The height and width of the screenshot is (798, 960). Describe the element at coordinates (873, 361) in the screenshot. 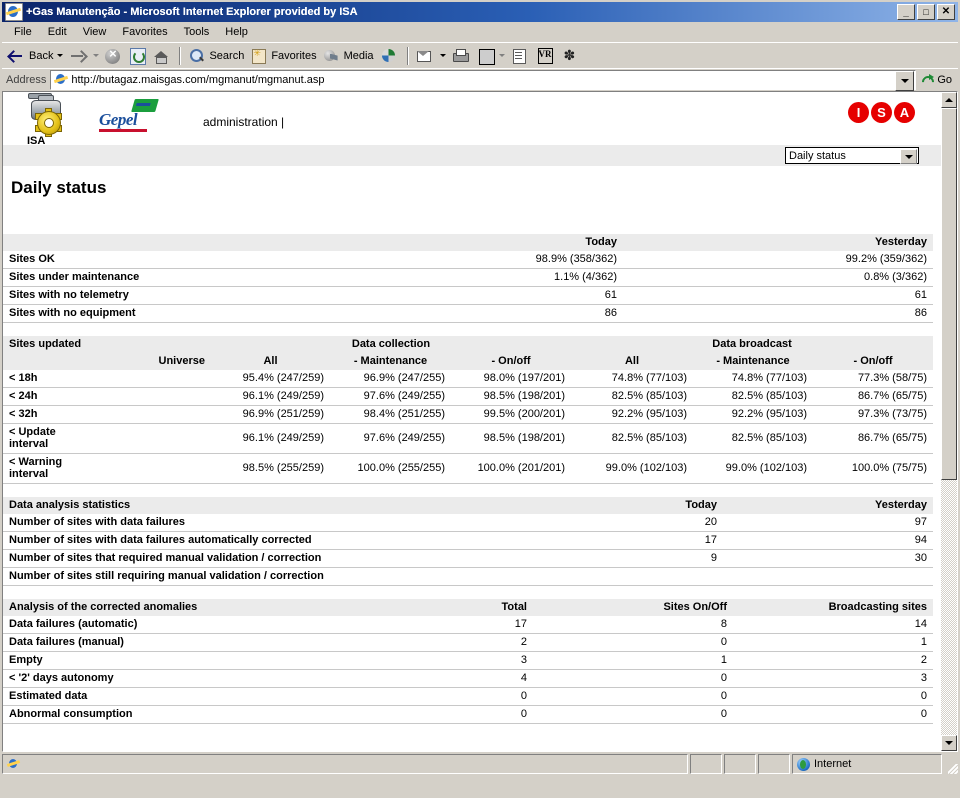

I see `th-broadcast-onoff: - On/off` at that location.